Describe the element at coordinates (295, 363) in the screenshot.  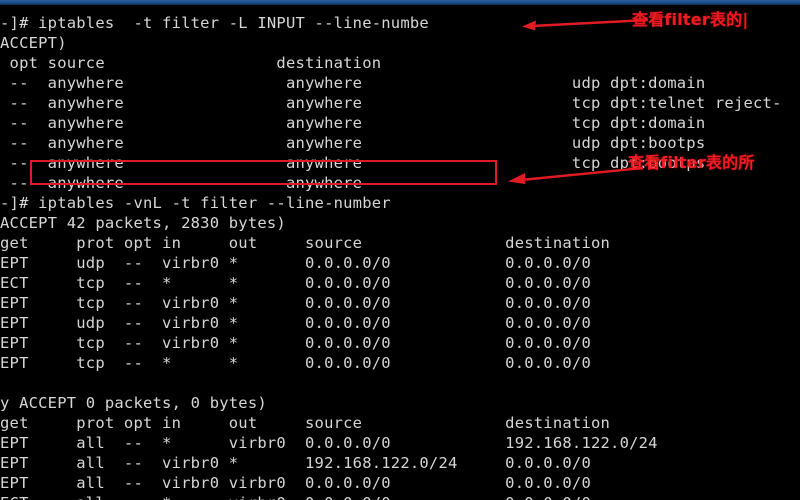
I see `terminal-line: EPT tcp -- * * 0.0.0.0/0 0.0.0.0/0` at that location.